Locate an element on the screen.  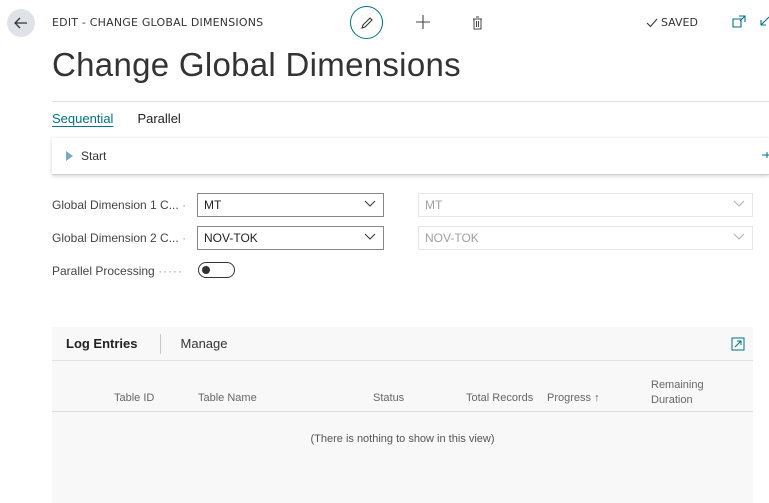
breadcrumb: EDIT - CHANGE GLOBAL DIMENSIONS is located at coordinates (158, 22).